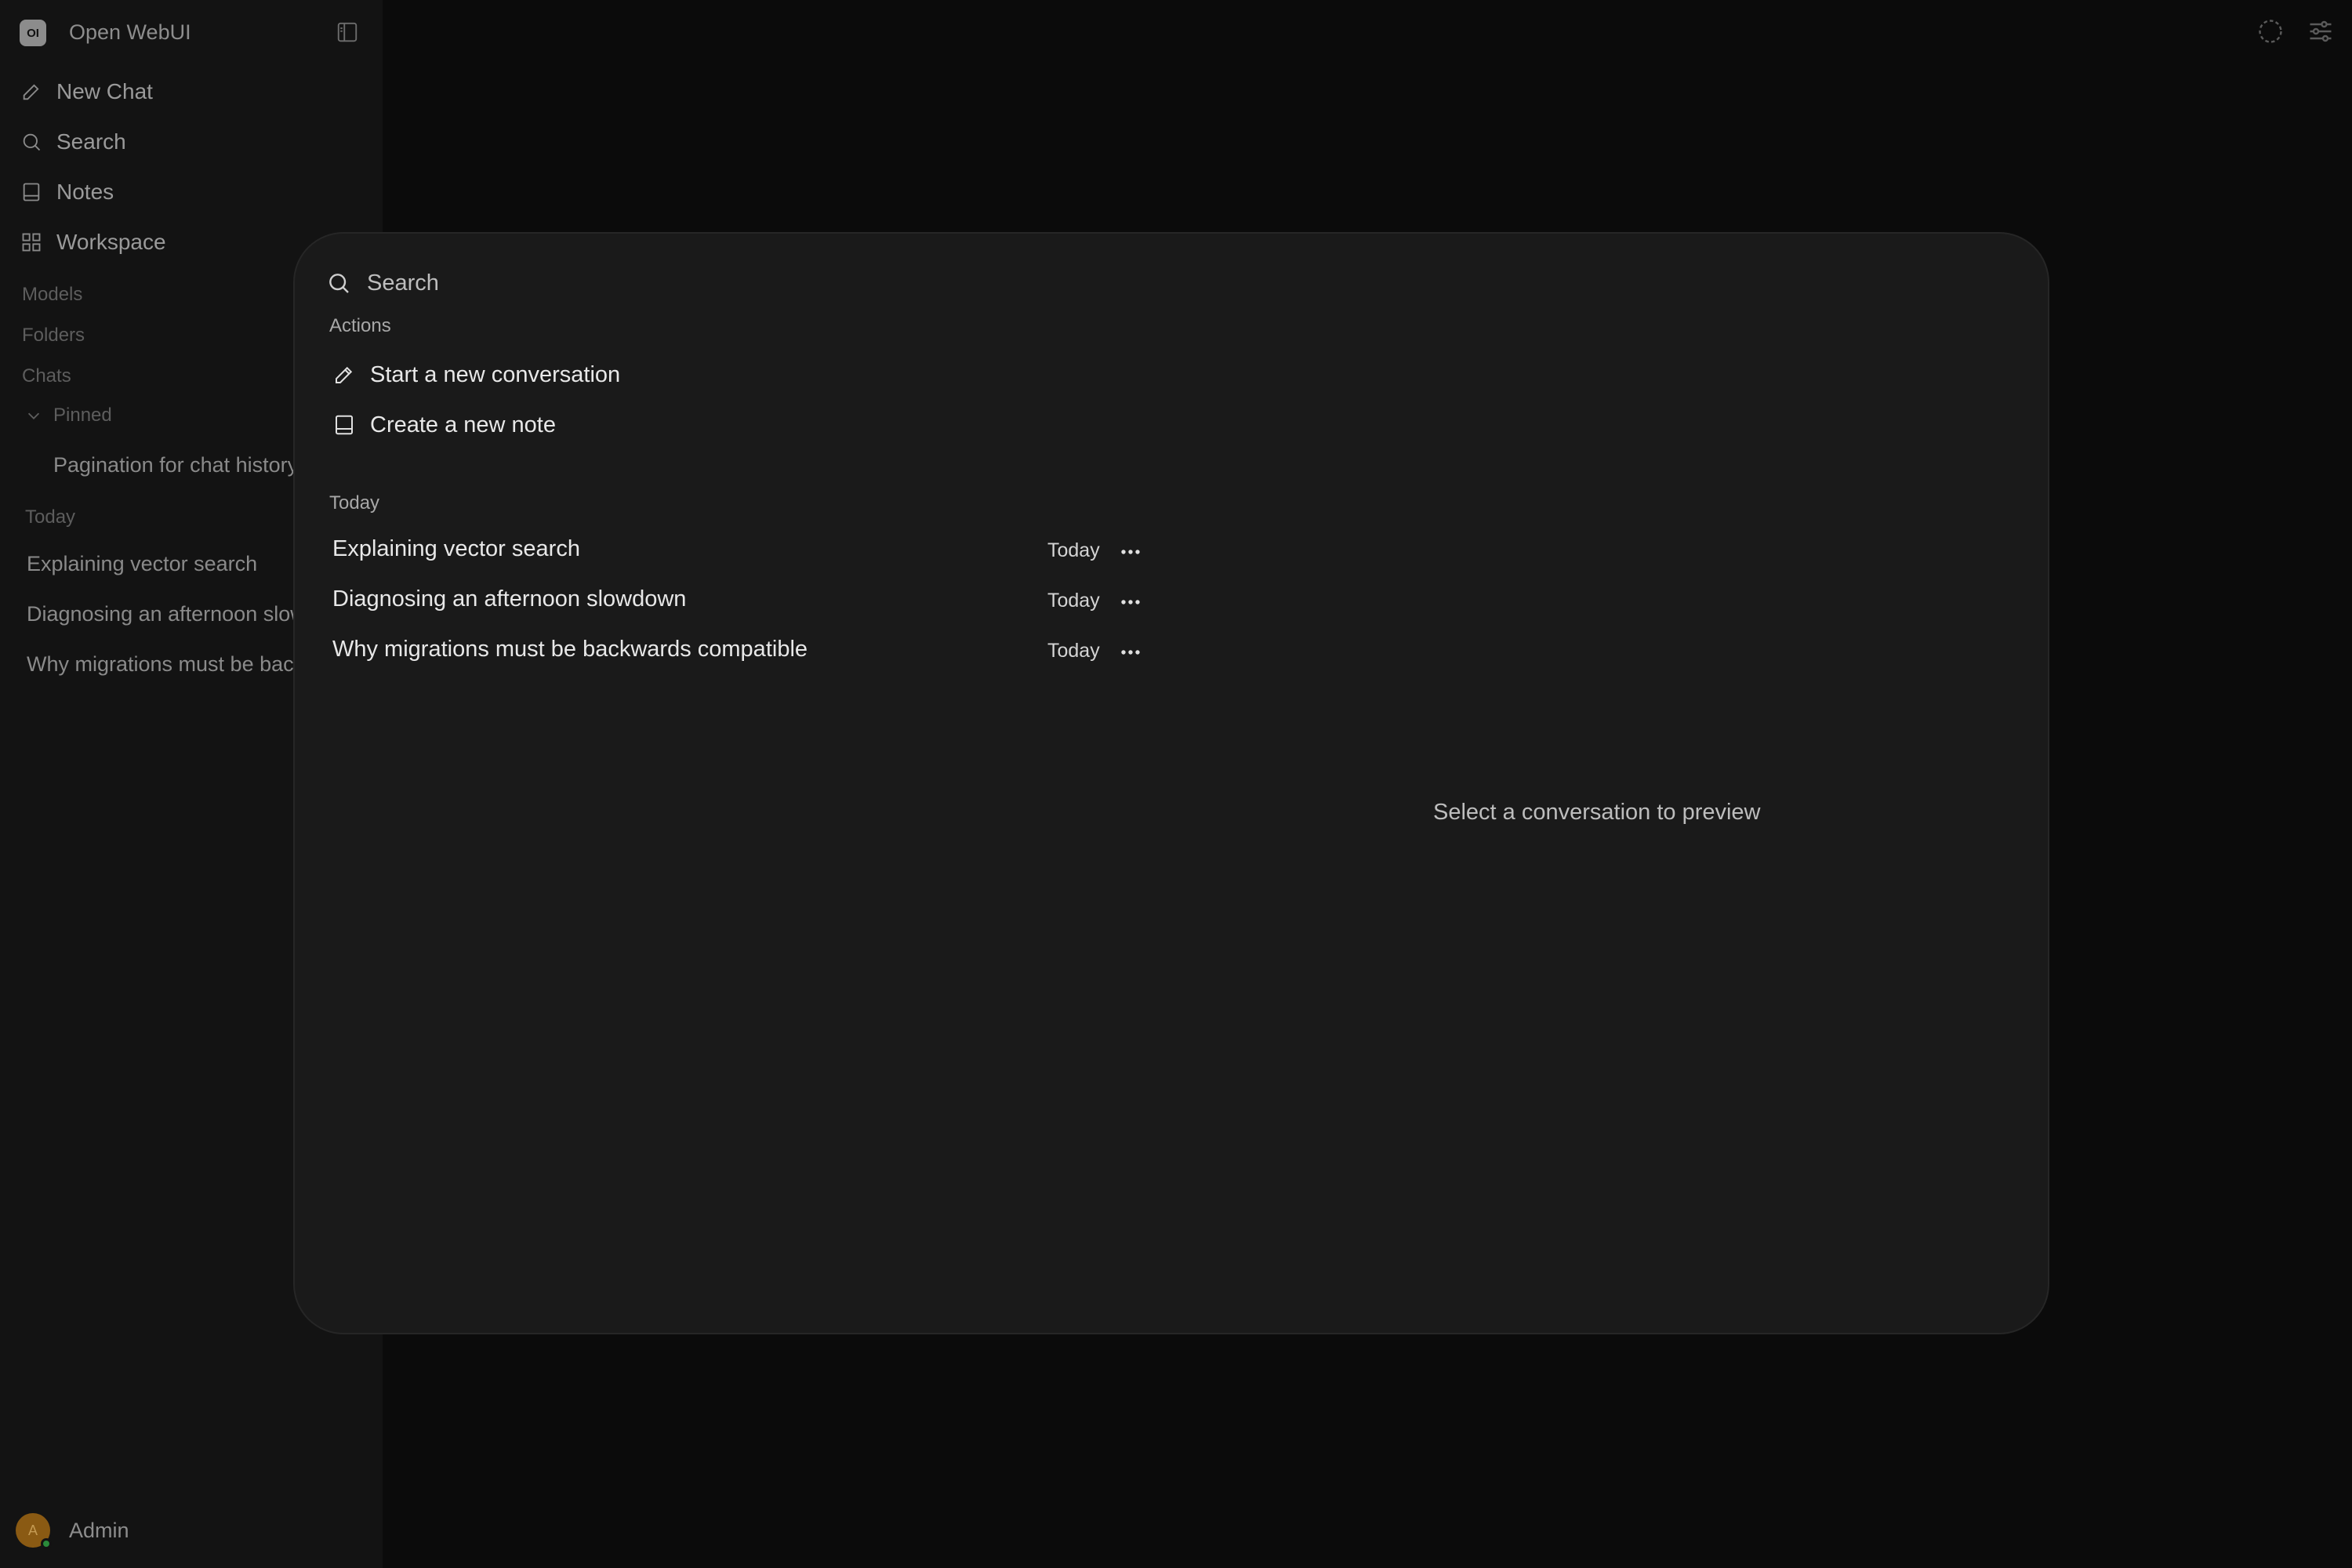 This screenshot has width=2352, height=1568. I want to click on today-heading: Today, so click(354, 503).